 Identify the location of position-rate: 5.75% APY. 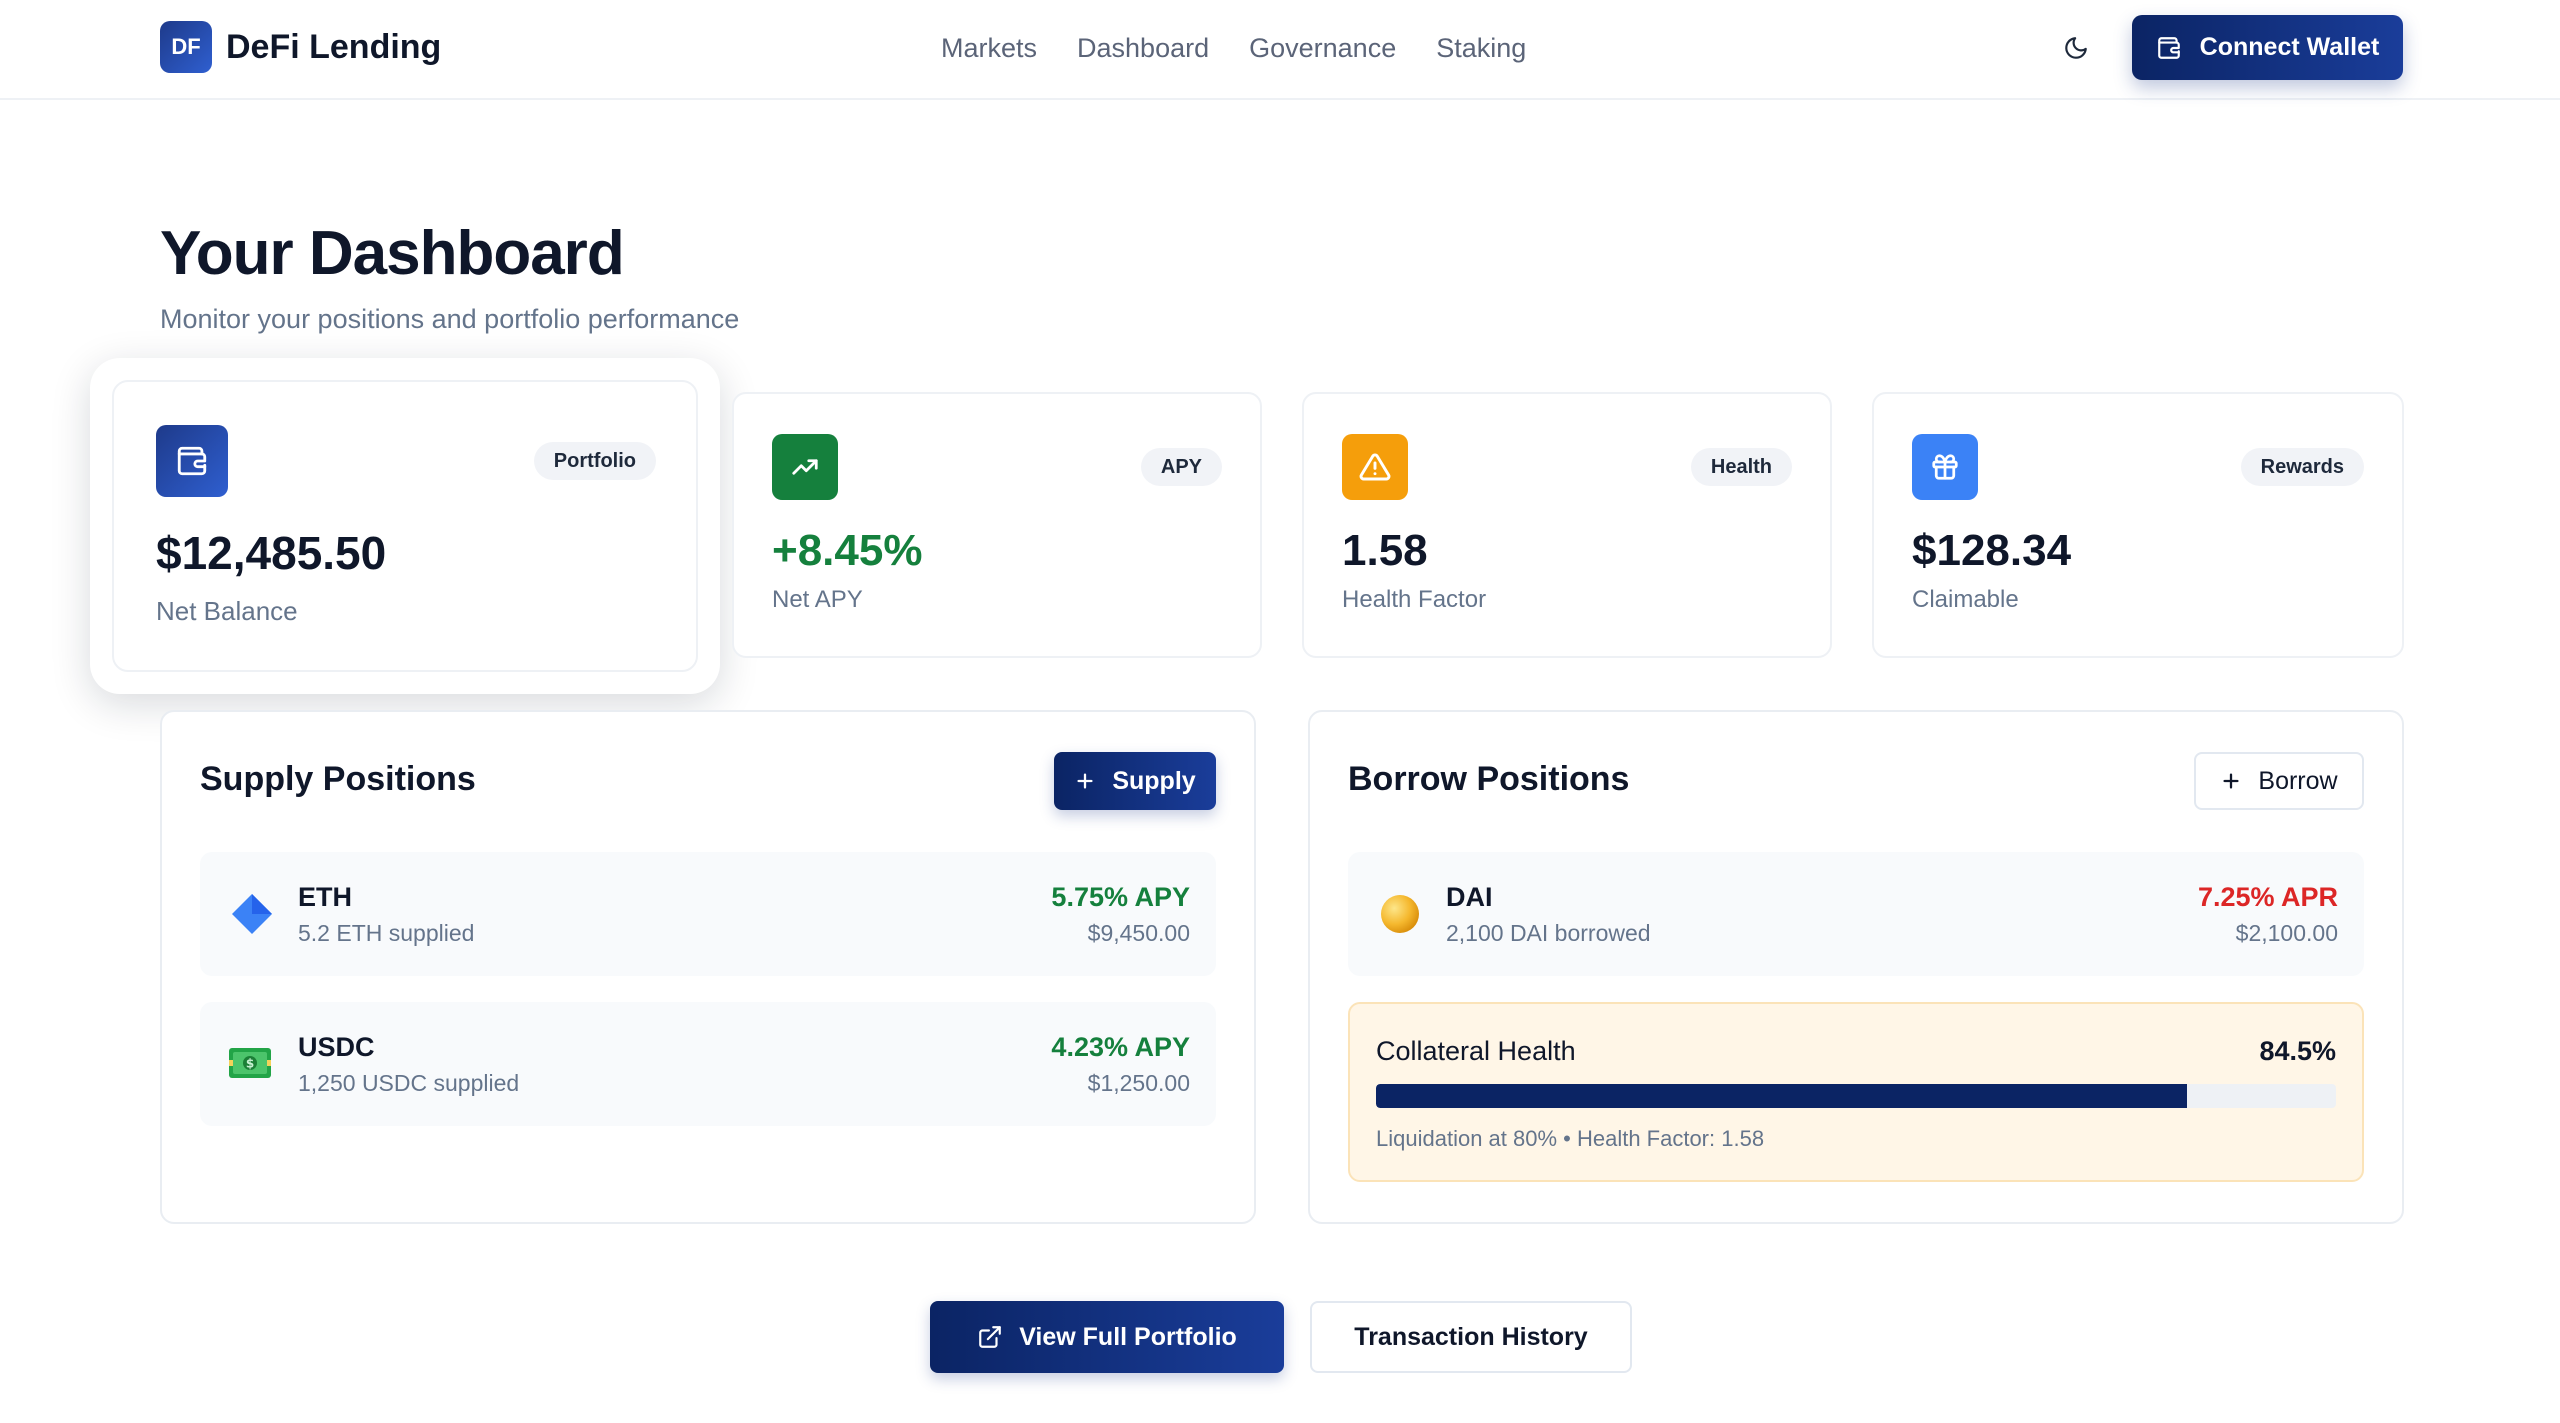
(1120, 897).